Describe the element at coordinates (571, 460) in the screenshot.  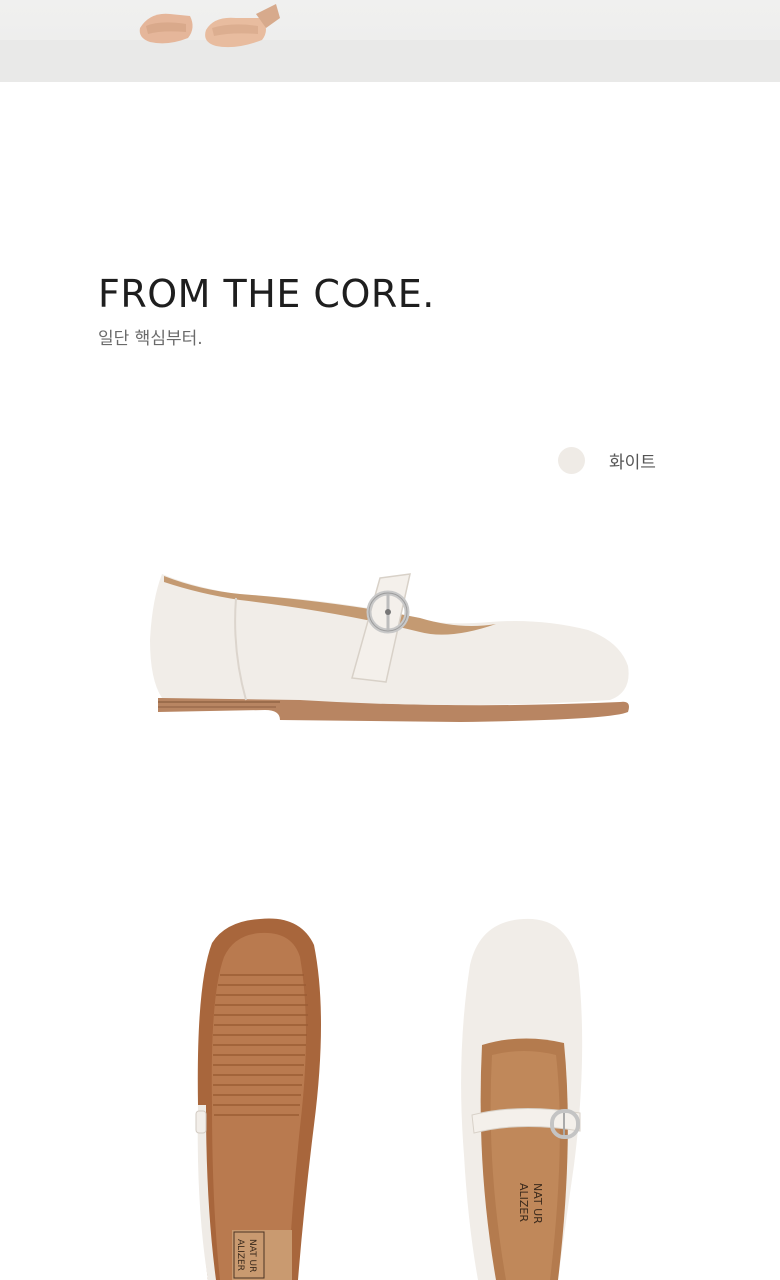
I see `color-swatch` at that location.